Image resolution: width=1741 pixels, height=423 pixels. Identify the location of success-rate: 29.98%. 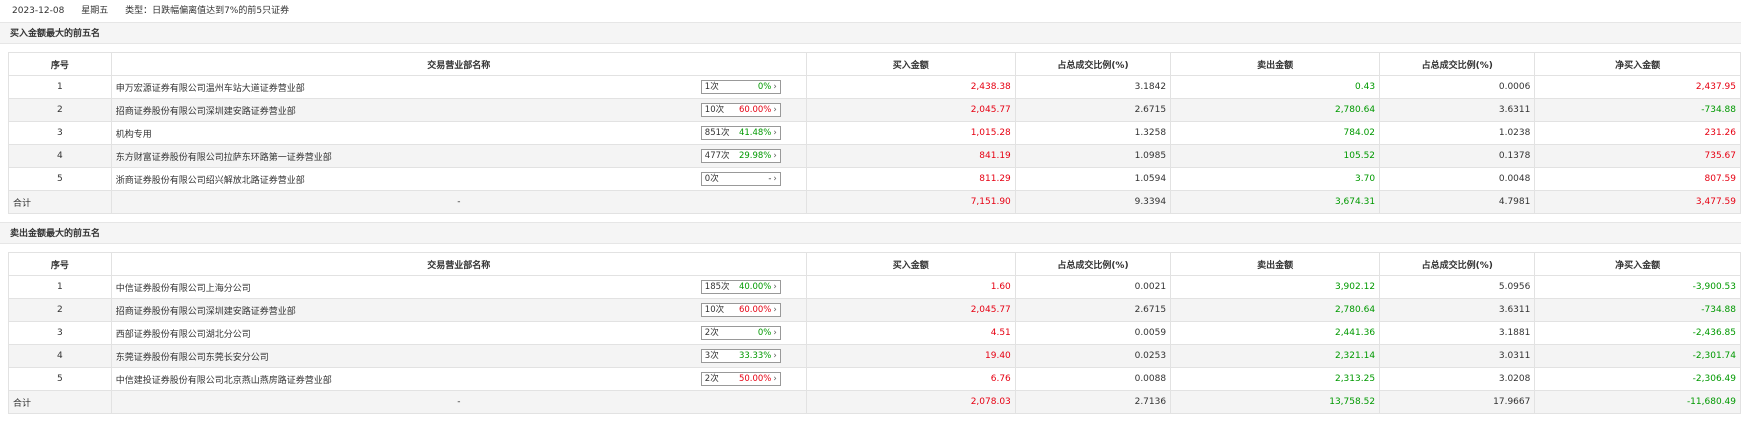
(755, 156).